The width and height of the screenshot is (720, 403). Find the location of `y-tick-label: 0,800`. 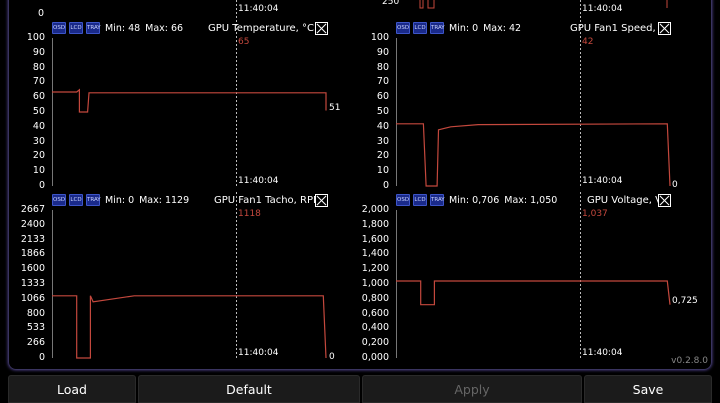

y-tick-label: 0,800 is located at coordinates (375, 298).